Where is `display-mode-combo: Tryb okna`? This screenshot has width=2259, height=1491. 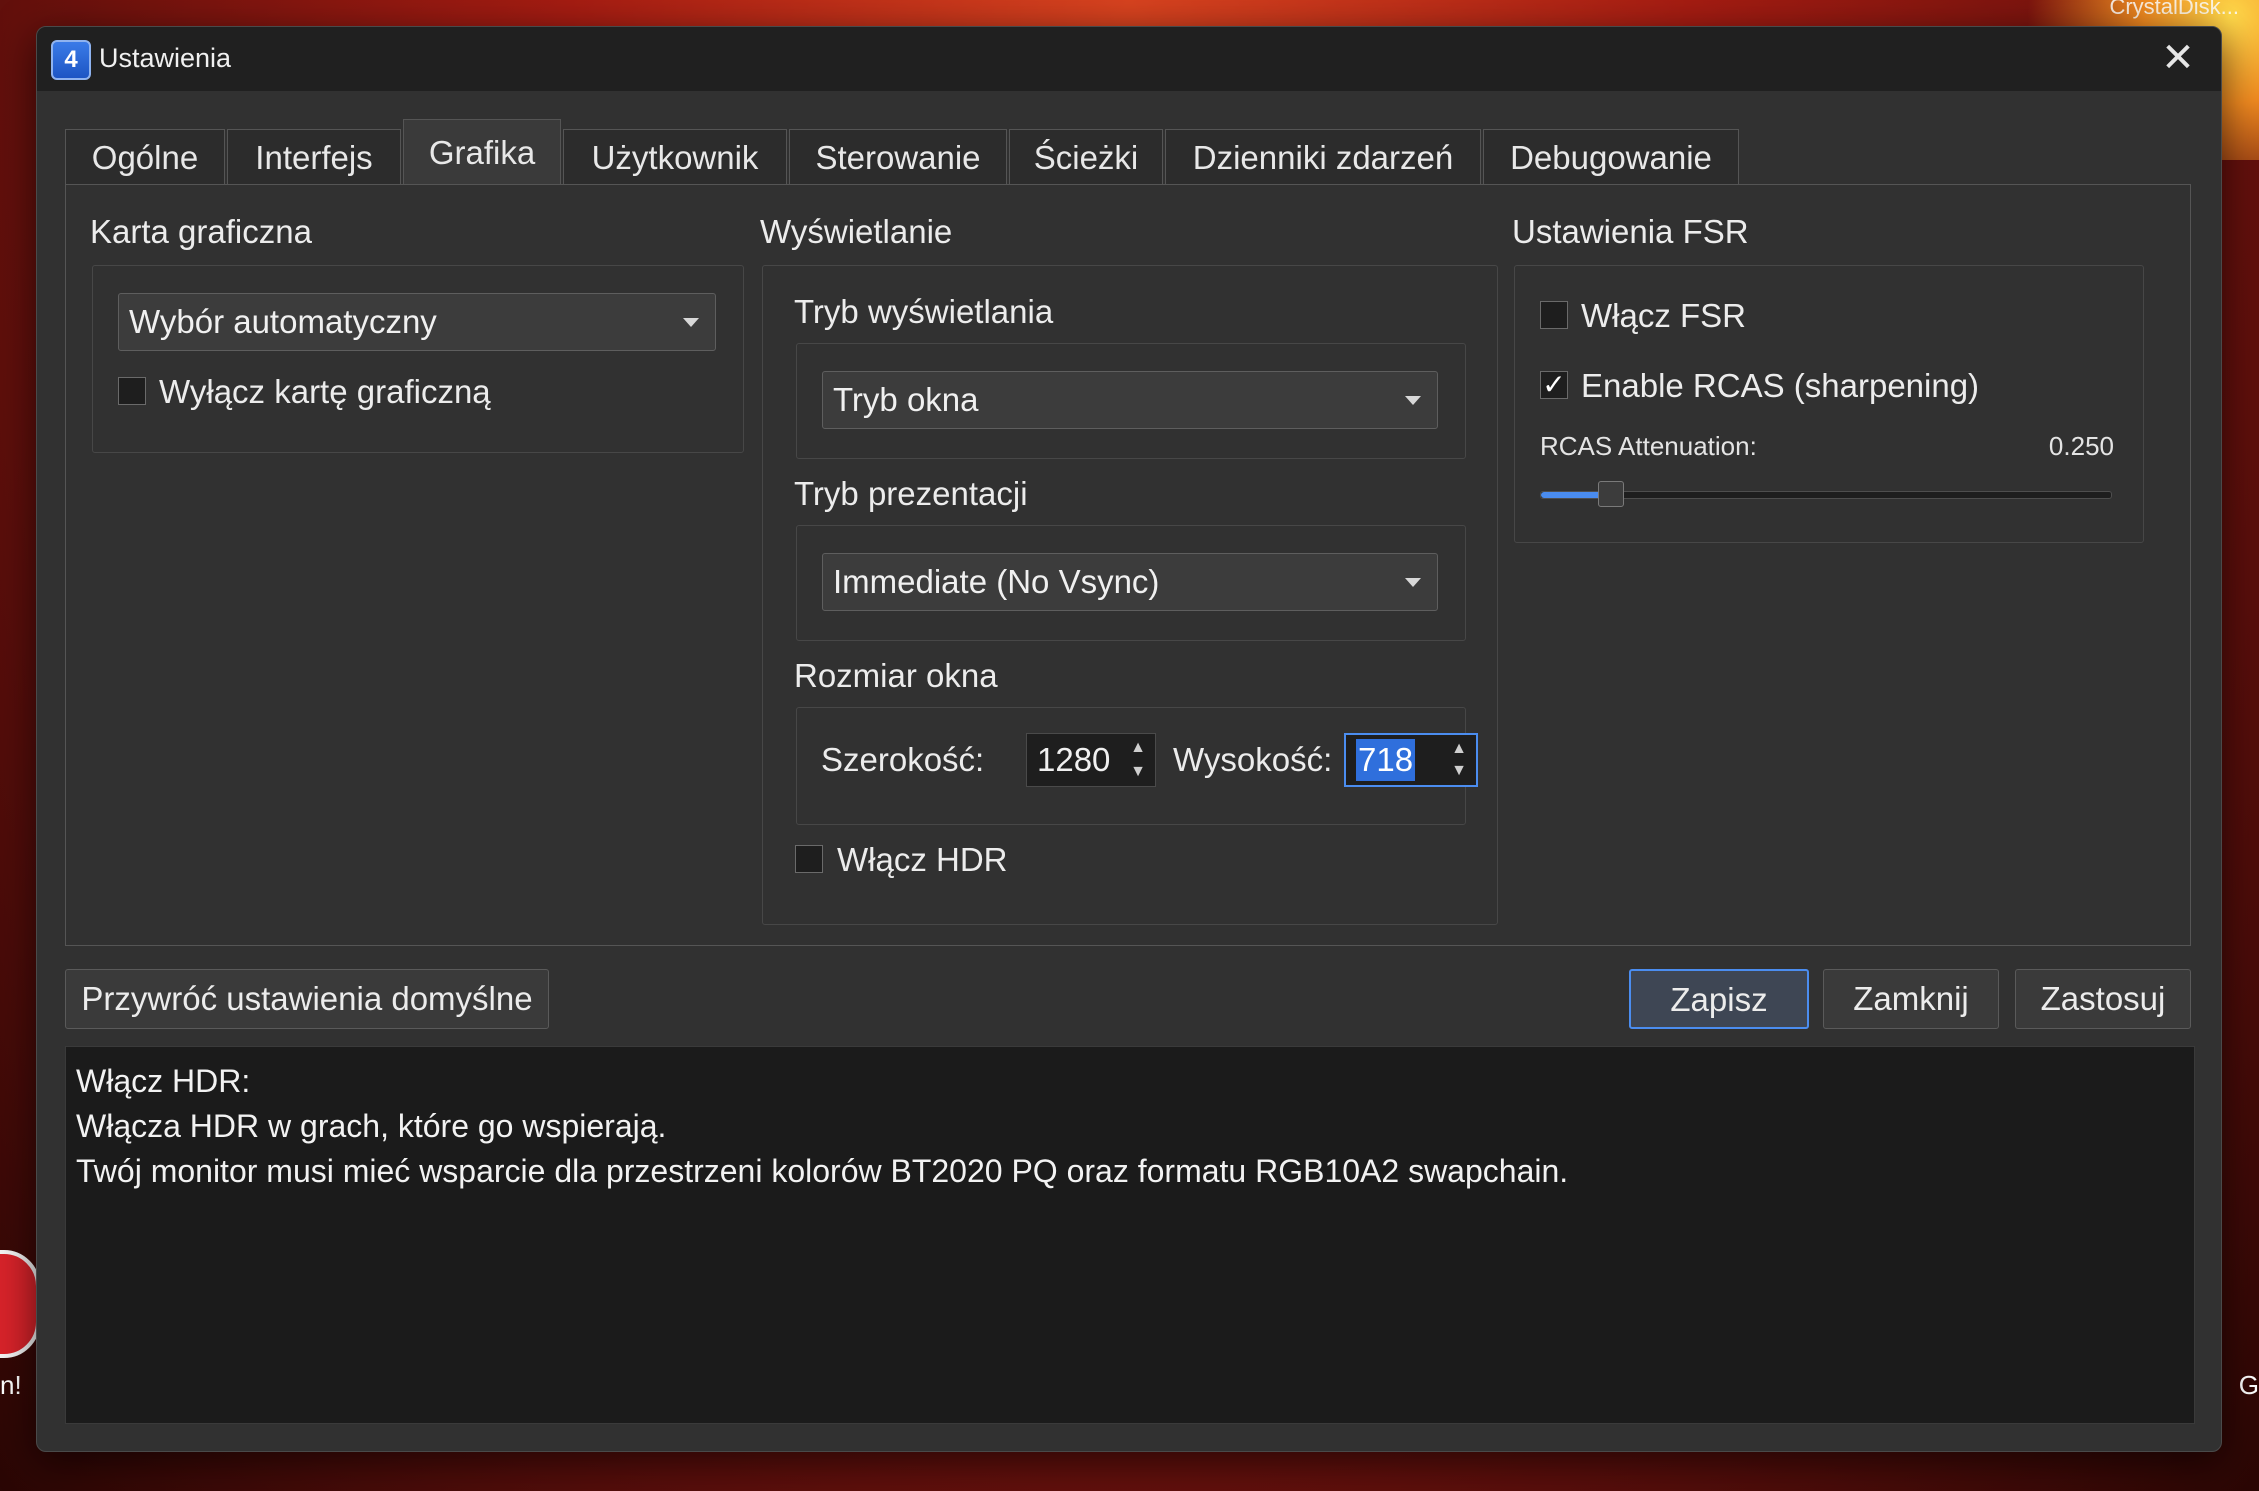
display-mode-combo: Tryb okna is located at coordinates (1130, 400).